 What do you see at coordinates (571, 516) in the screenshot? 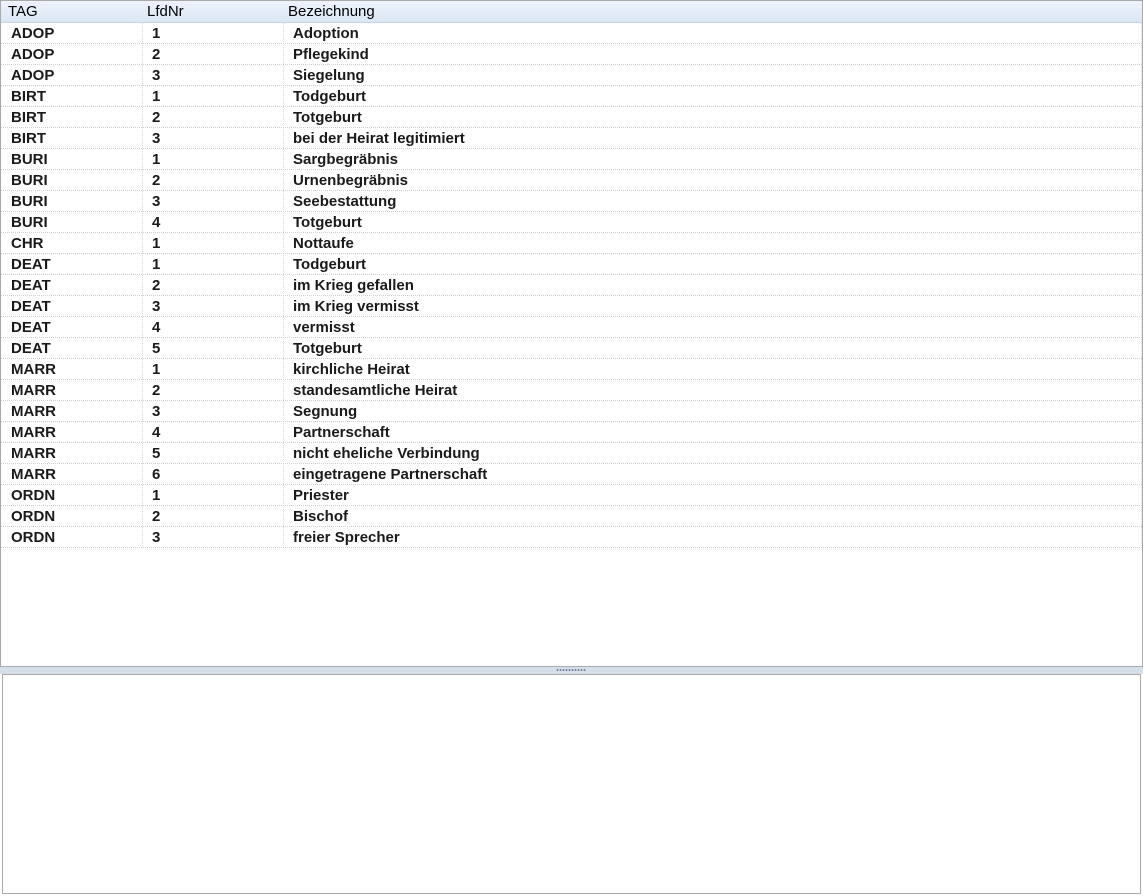
I see `table-row: ORDN 2 Bischof` at bounding box center [571, 516].